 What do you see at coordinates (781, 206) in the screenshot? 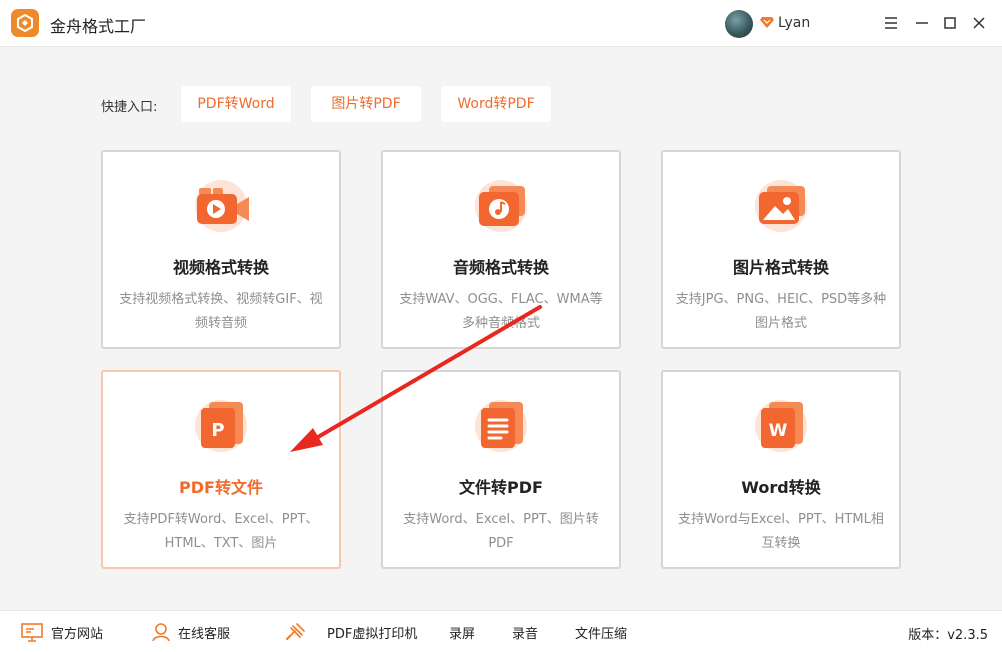
I see `image-icon` at bounding box center [781, 206].